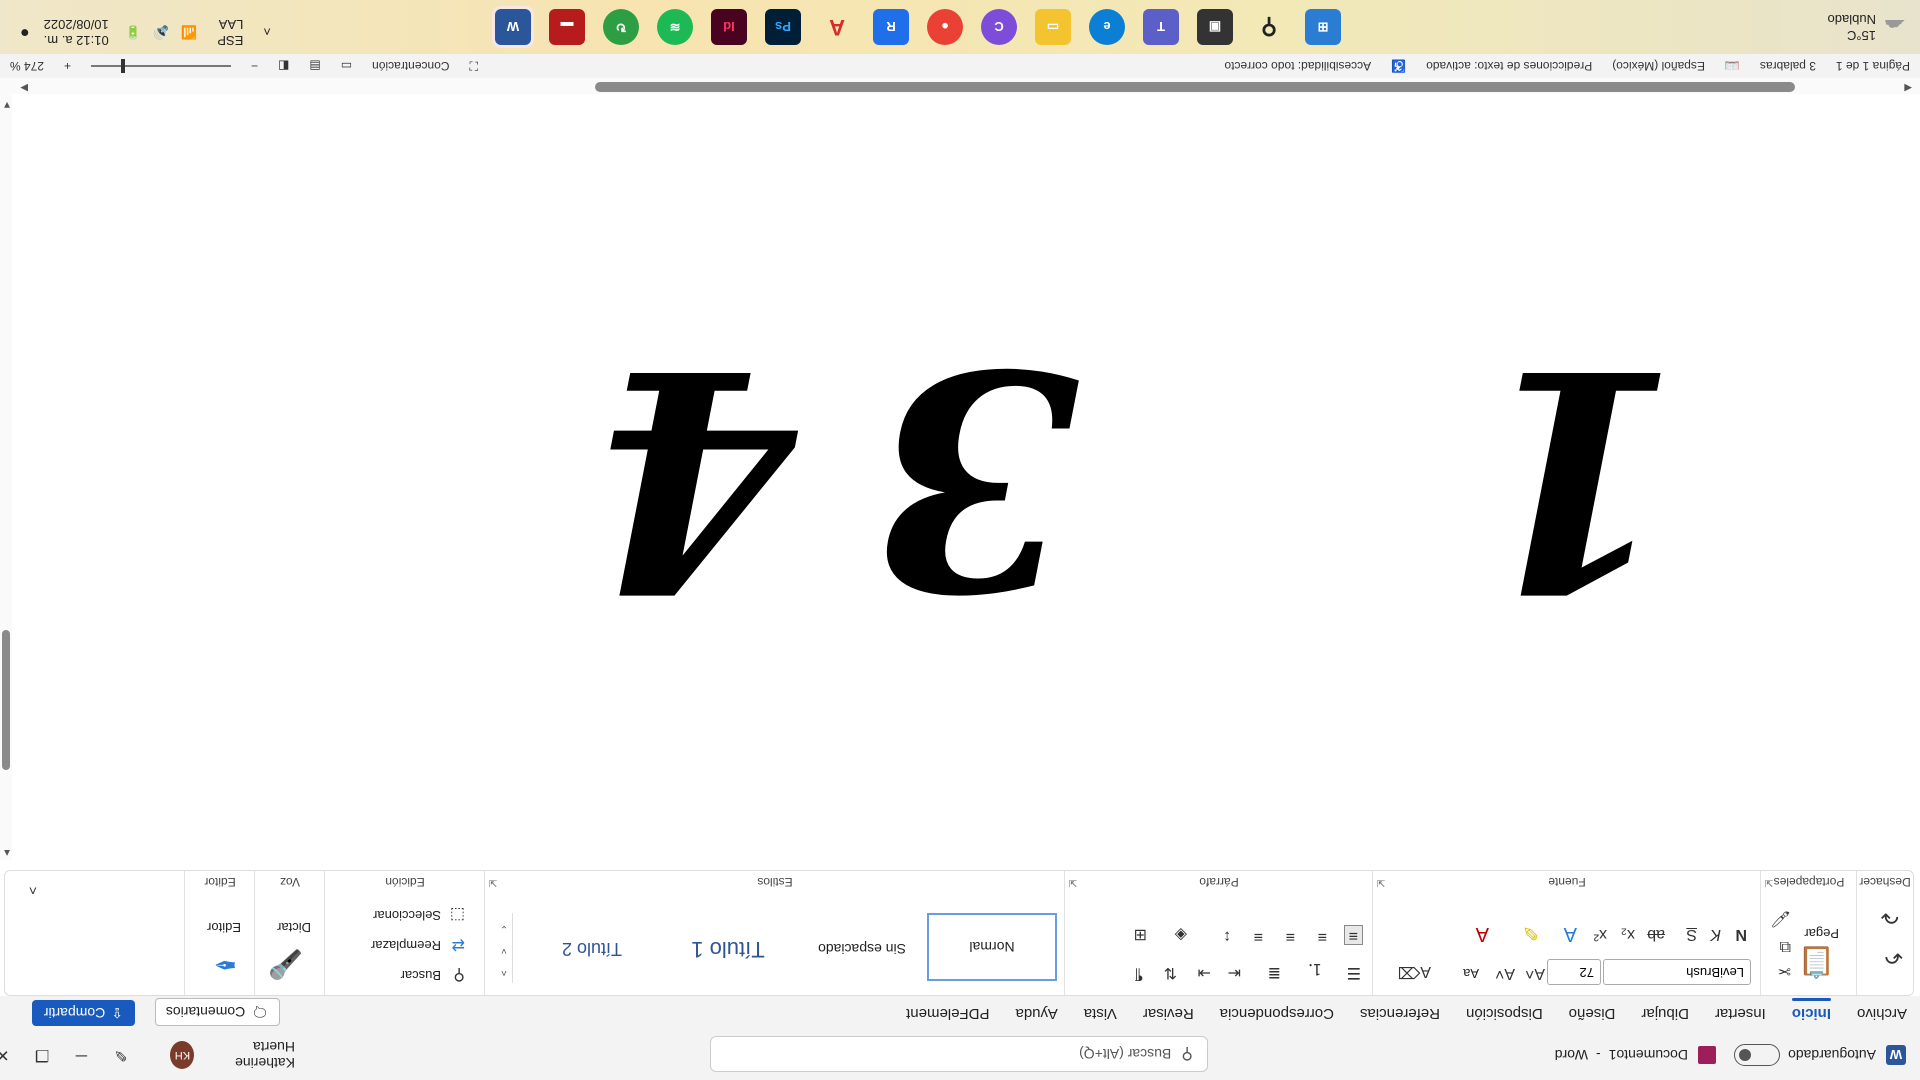 This screenshot has width=1920, height=1080. What do you see at coordinates (1665, 1013) in the screenshot?
I see `tab-dibujar: Dibujar` at bounding box center [1665, 1013].